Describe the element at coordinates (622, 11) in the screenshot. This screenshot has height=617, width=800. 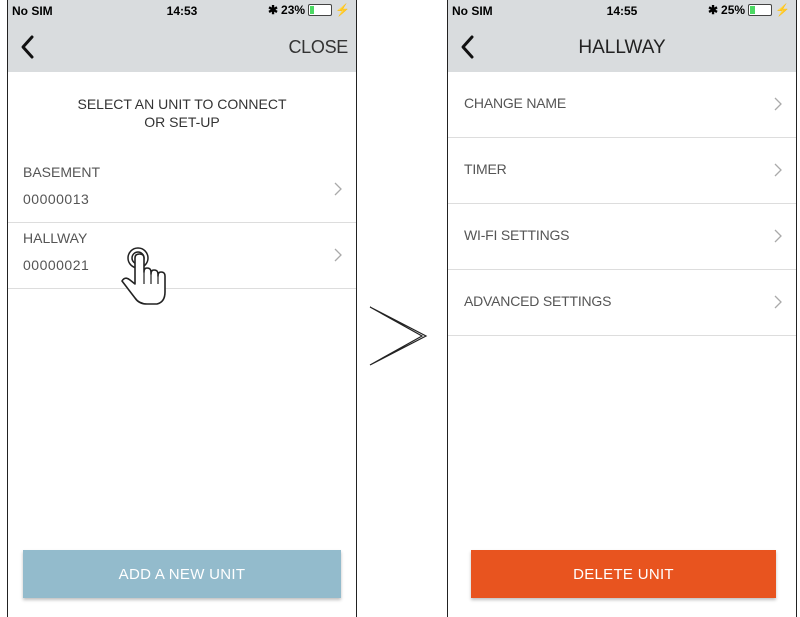
I see `status-bar: No SIM 14:55 ✱ 25% ⚡` at that location.